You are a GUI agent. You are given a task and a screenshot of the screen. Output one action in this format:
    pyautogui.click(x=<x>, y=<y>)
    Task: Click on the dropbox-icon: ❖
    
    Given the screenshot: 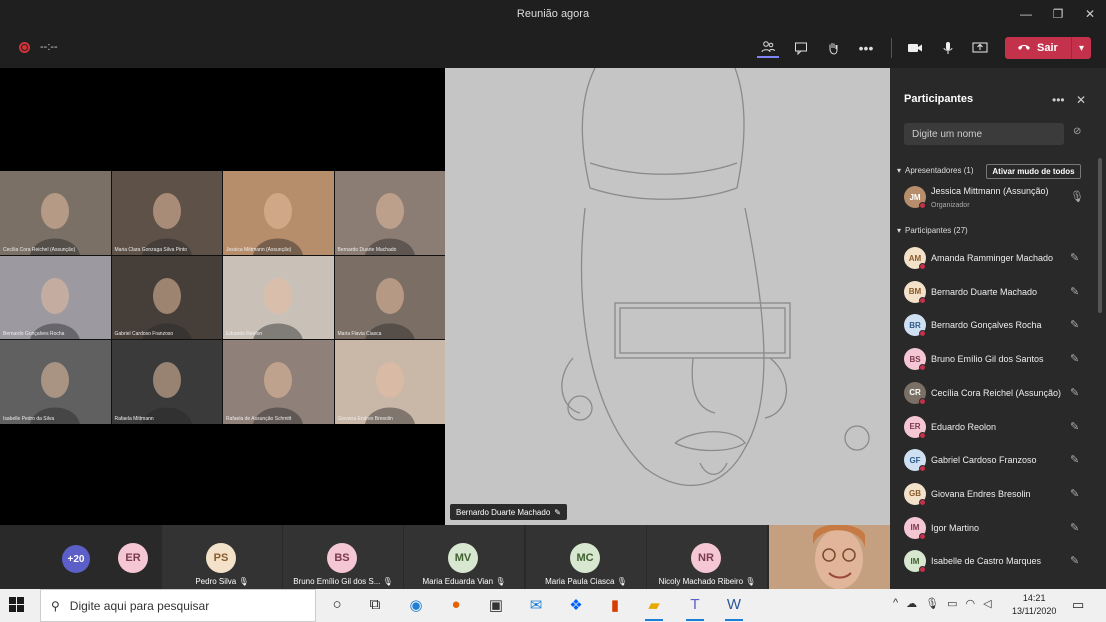 What is the action you would take?
    pyautogui.click(x=576, y=605)
    